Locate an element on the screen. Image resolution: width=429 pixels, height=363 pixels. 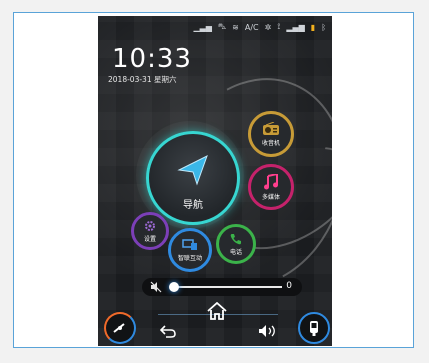
back-icon is located at coordinates (168, 331).